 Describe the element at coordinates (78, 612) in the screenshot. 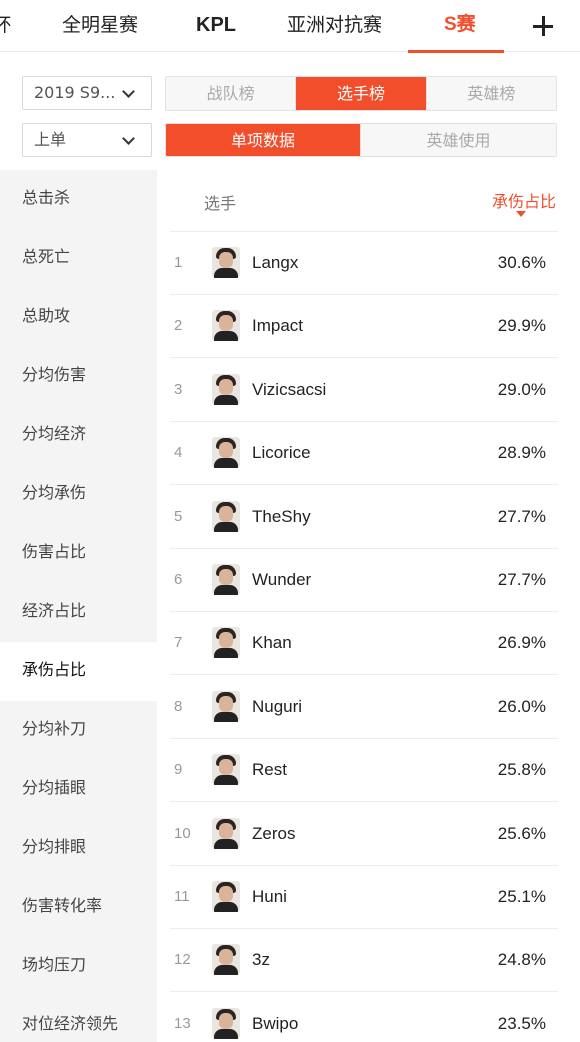

I see `sidebar-item: 经济占比` at that location.